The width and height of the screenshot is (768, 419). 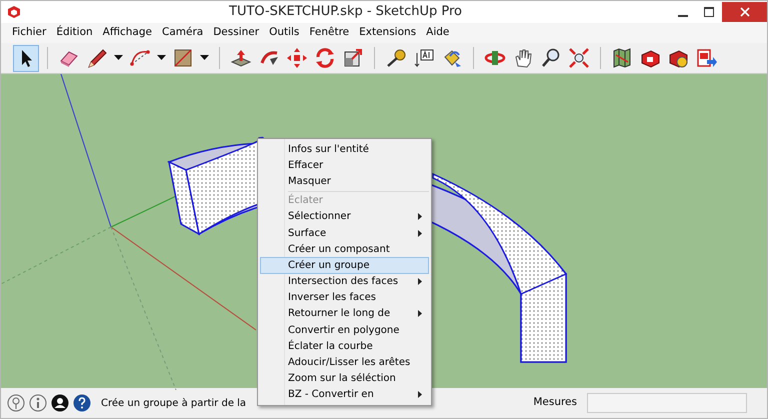 I want to click on minimize-icon, so click(x=683, y=16).